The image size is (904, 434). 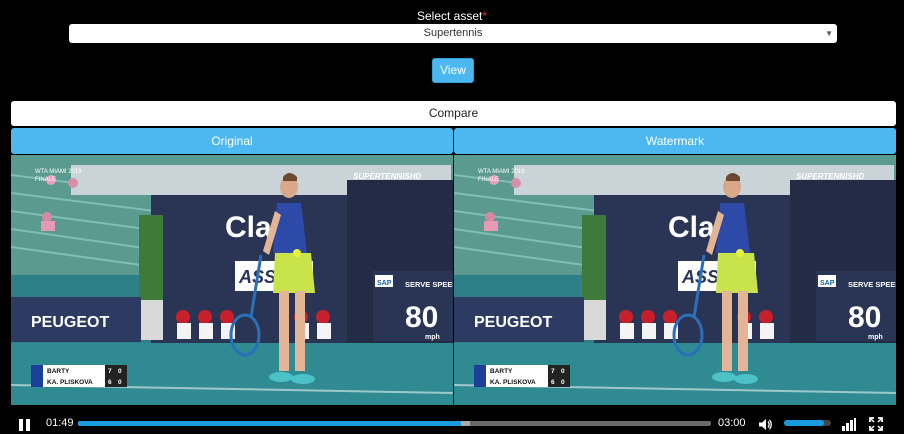 What do you see at coordinates (453, 70) in the screenshot?
I see `view-button: View` at bounding box center [453, 70].